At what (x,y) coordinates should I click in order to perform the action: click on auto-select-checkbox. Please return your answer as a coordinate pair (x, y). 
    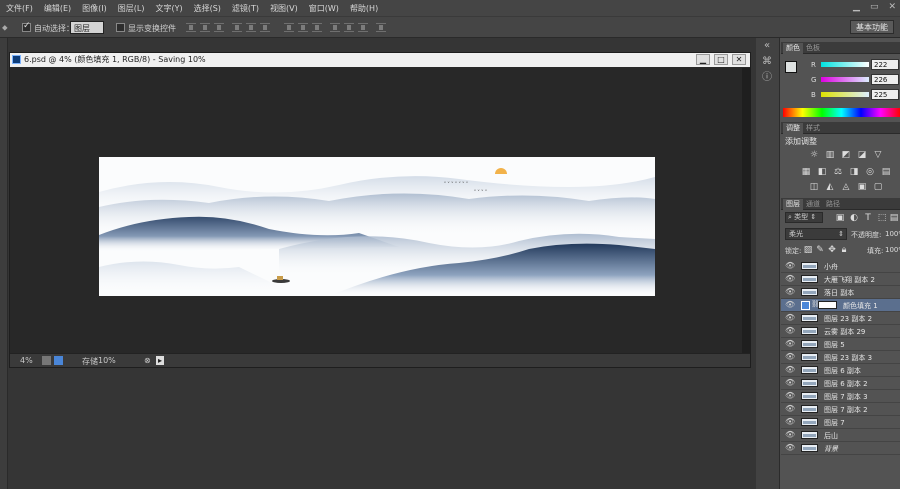
    Looking at the image, I should click on (26, 26).